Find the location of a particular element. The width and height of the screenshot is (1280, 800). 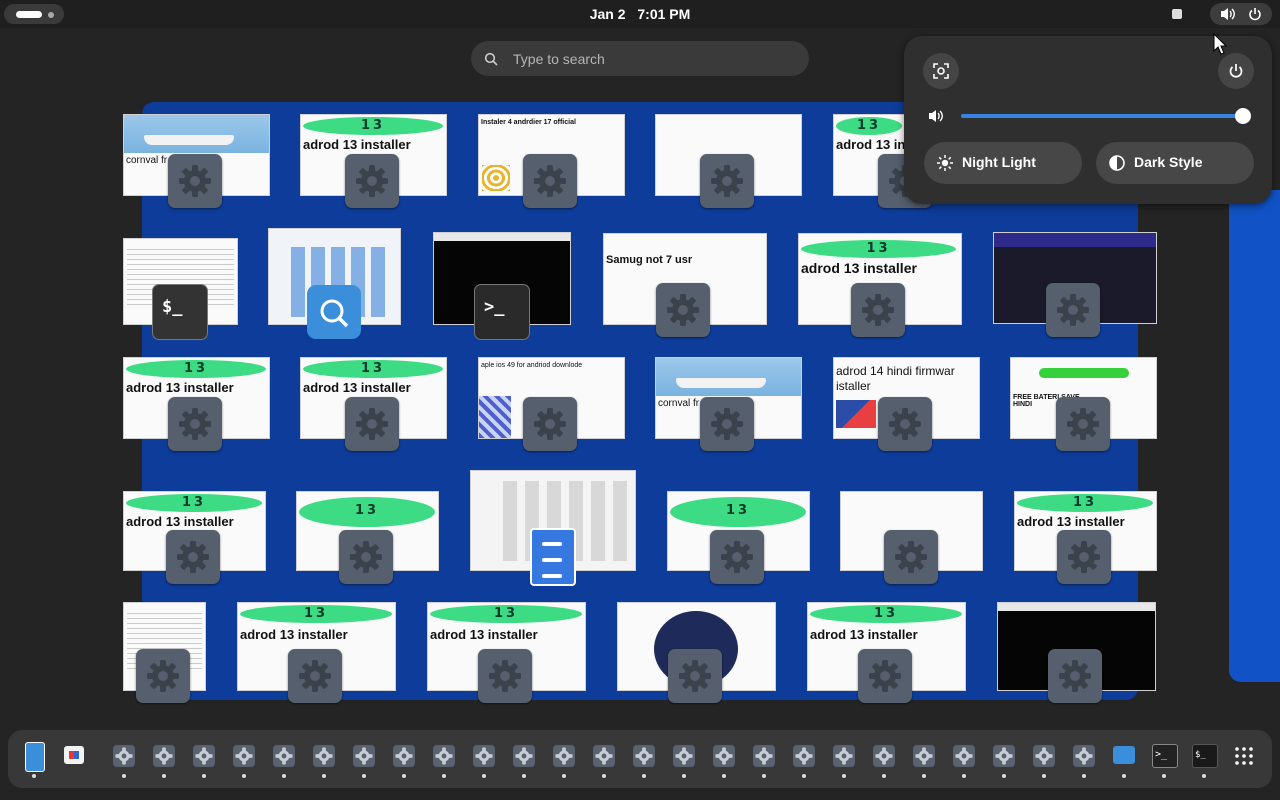

dock-terminal-icon: $_ is located at coordinates (1204, 759).